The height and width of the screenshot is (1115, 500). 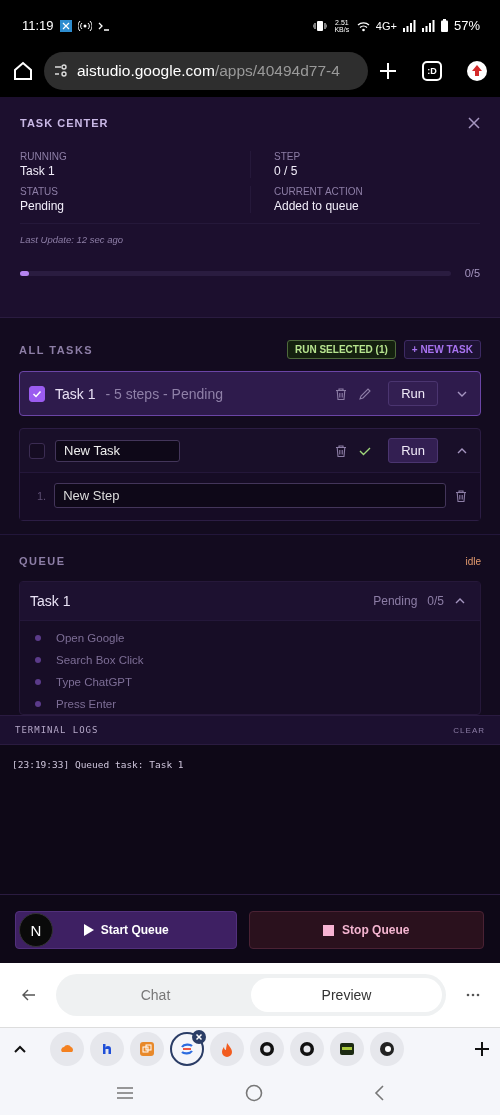 I want to click on run-selected-button: RUN SELECTED (1), so click(x=341, y=349).